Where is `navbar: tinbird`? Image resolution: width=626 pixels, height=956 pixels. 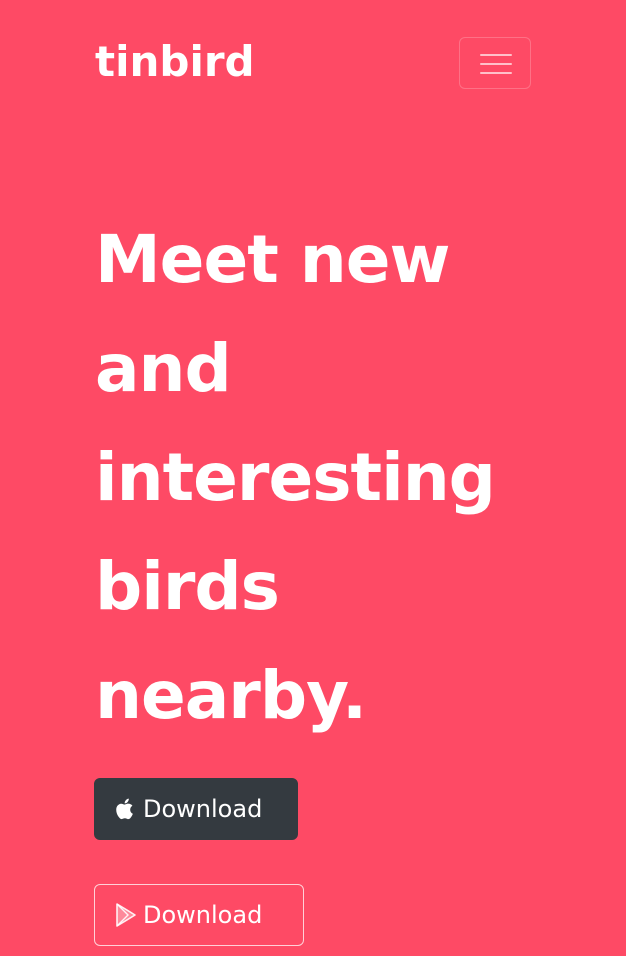
navbar: tinbird is located at coordinates (313, 60).